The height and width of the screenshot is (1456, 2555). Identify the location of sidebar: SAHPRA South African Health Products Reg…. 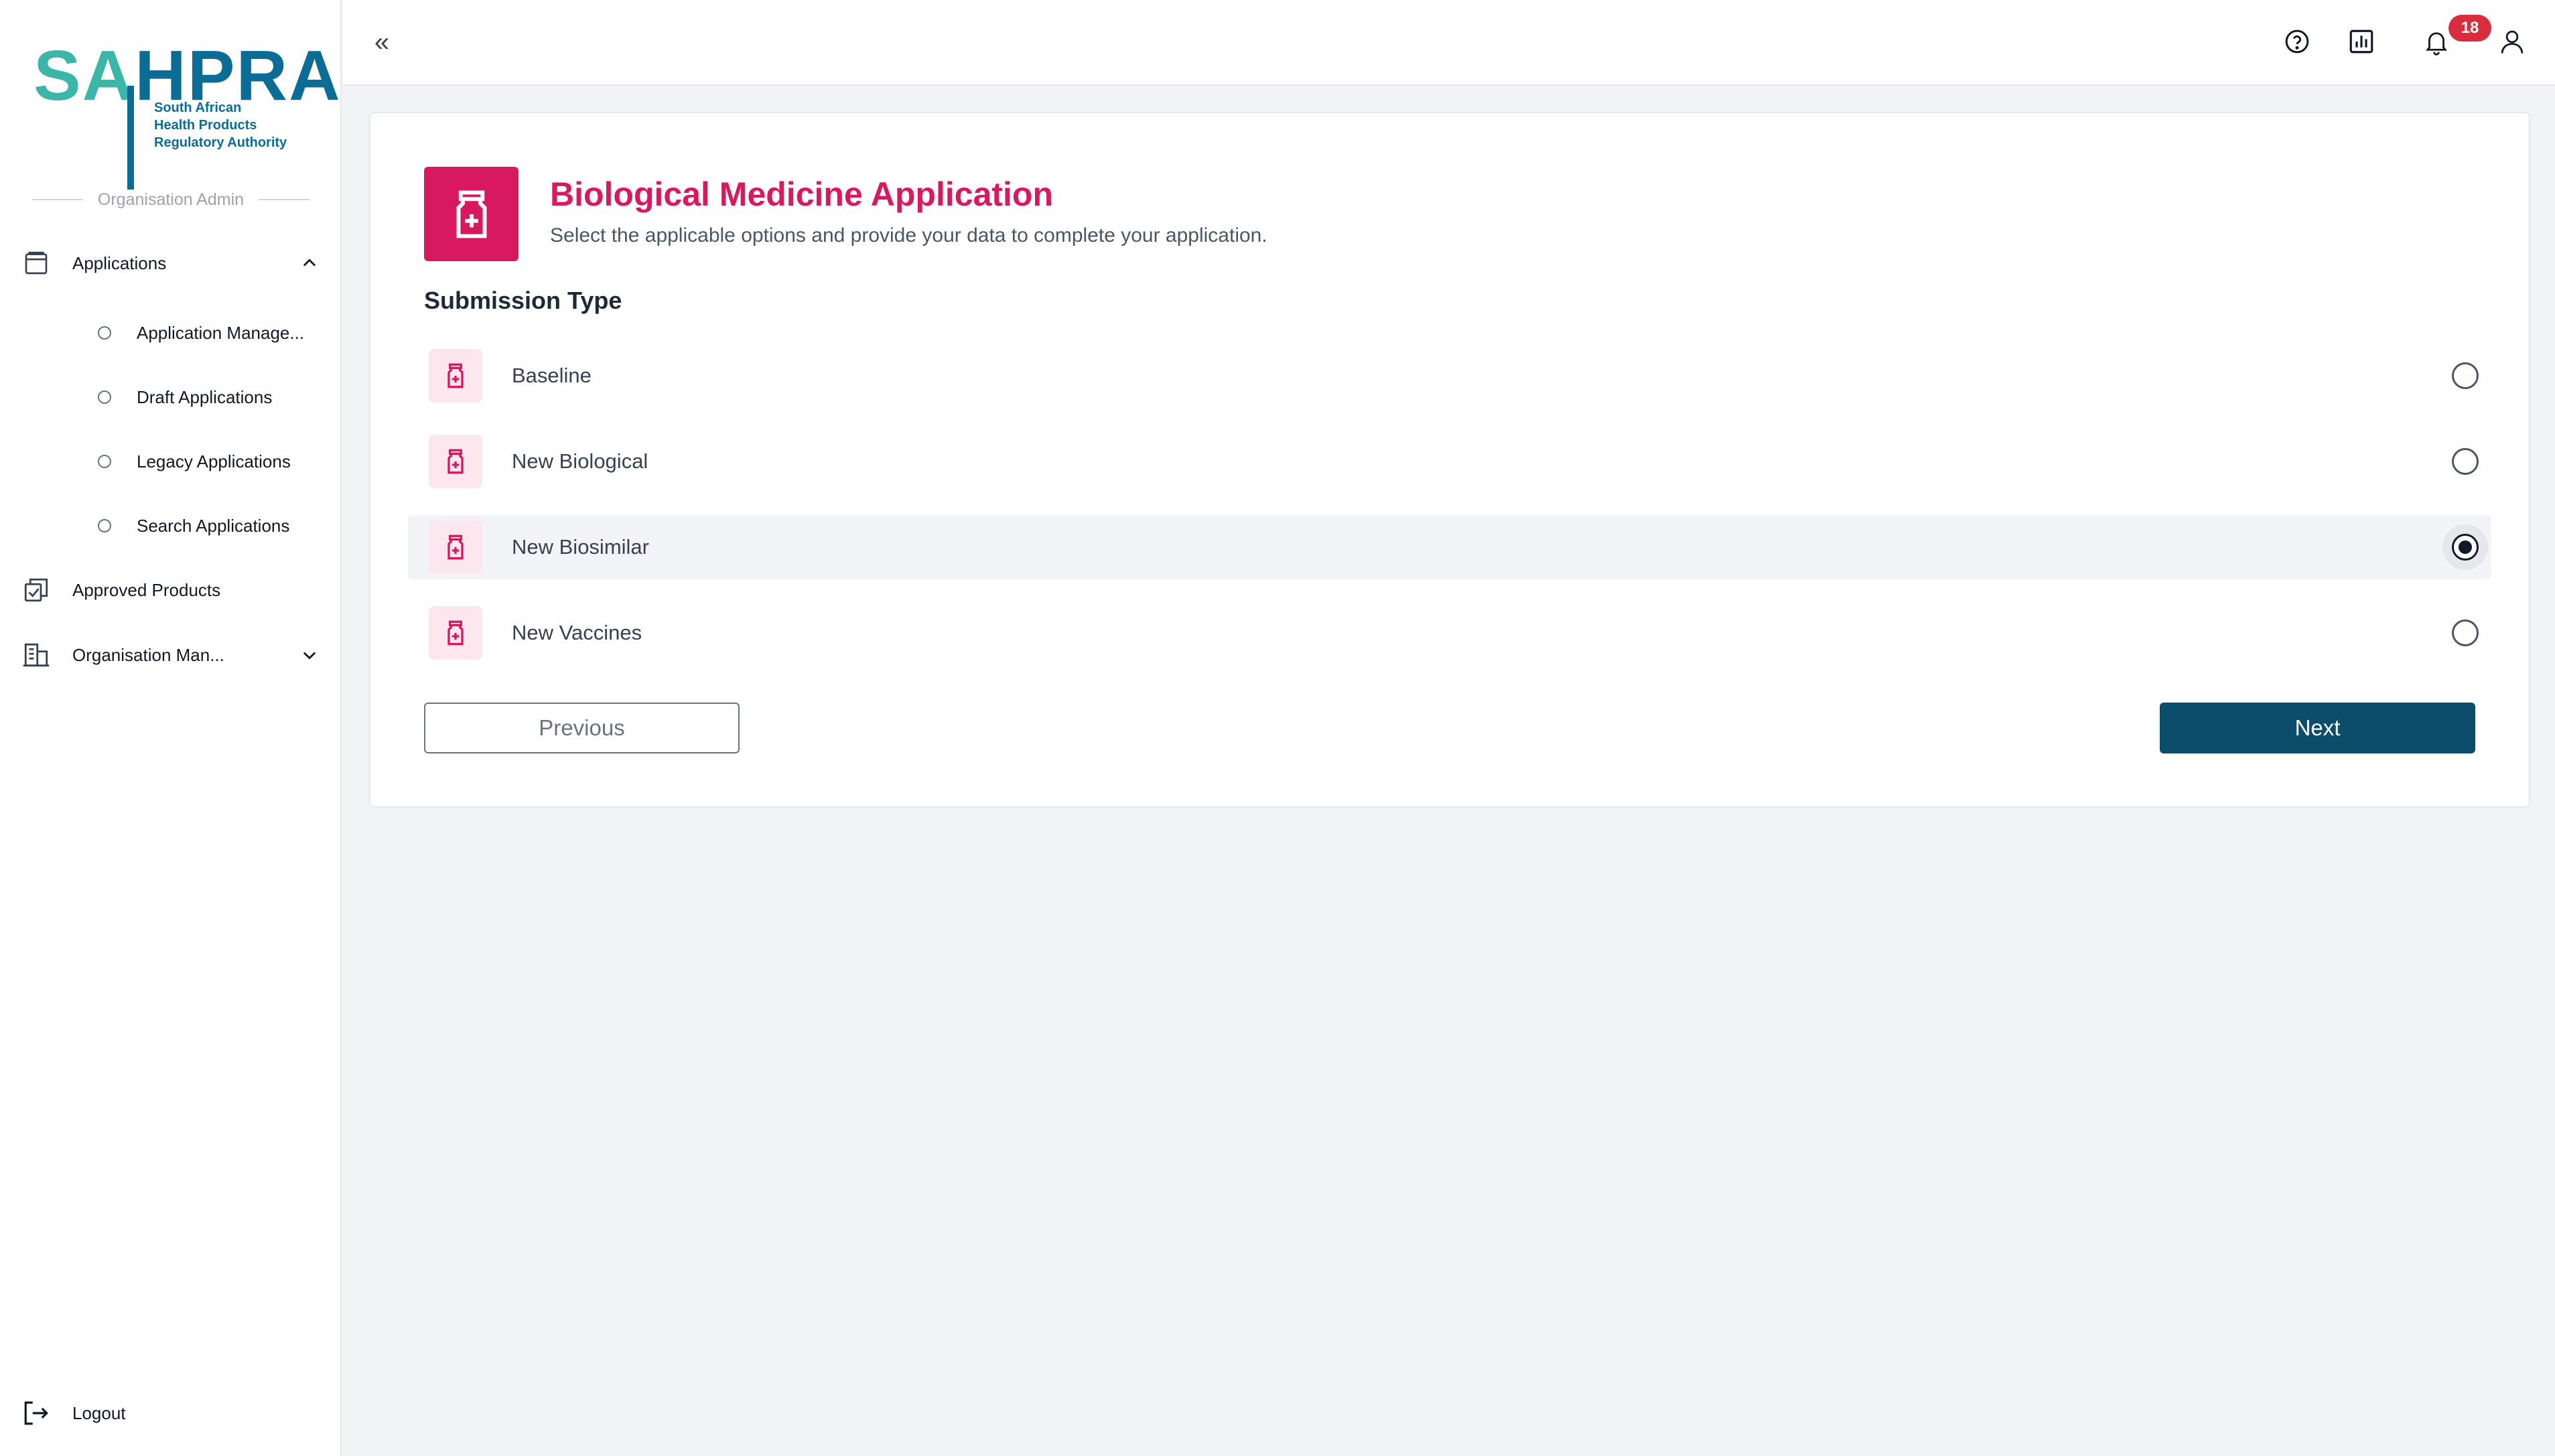
(171, 728).